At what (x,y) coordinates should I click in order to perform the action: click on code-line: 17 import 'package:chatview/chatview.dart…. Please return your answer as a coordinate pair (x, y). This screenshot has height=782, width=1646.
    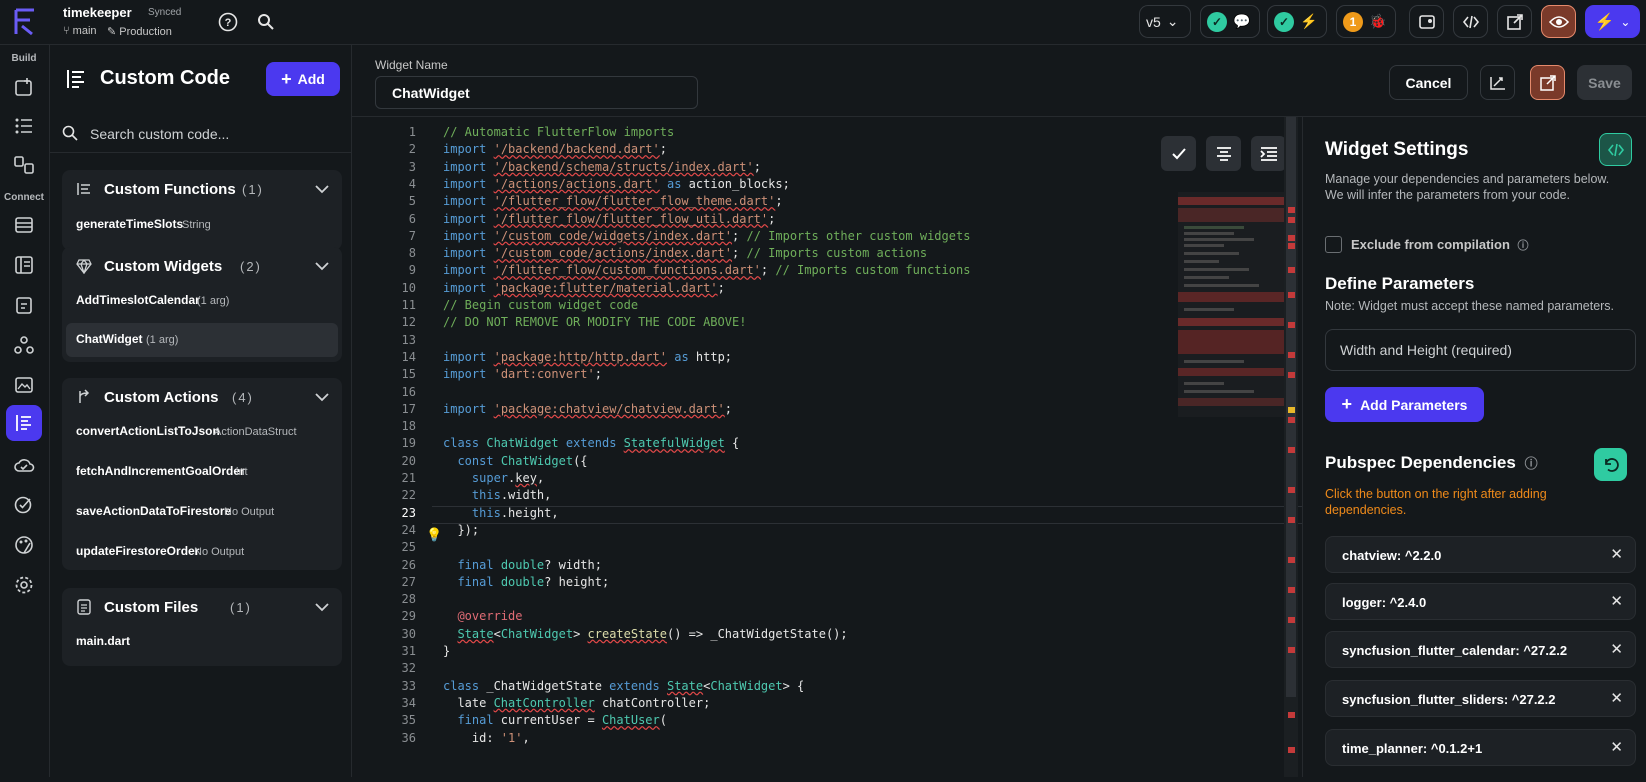
    Looking at the image, I should click on (812, 411).